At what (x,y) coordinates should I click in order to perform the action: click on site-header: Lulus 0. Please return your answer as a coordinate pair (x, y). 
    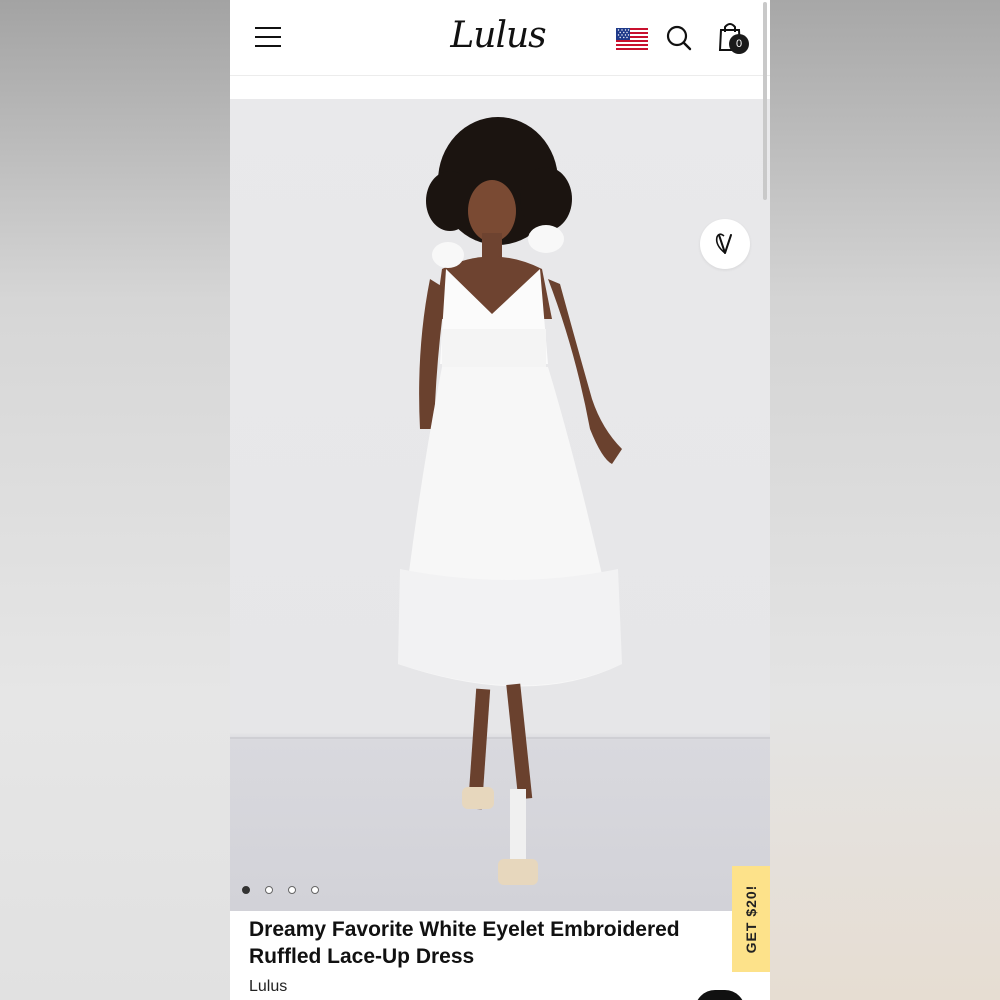
    Looking at the image, I should click on (500, 38).